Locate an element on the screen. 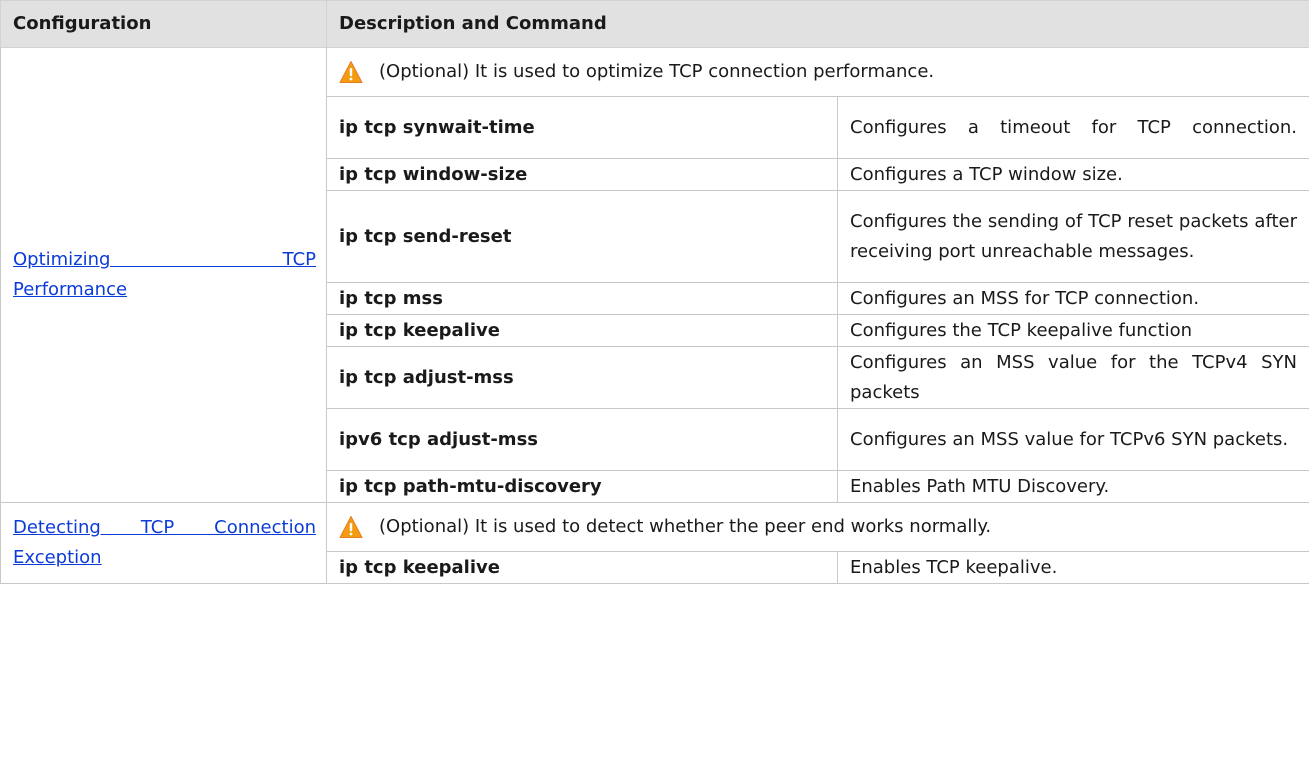 The width and height of the screenshot is (1309, 776). command-cell: ip tcp send-reset is located at coordinates (582, 236).